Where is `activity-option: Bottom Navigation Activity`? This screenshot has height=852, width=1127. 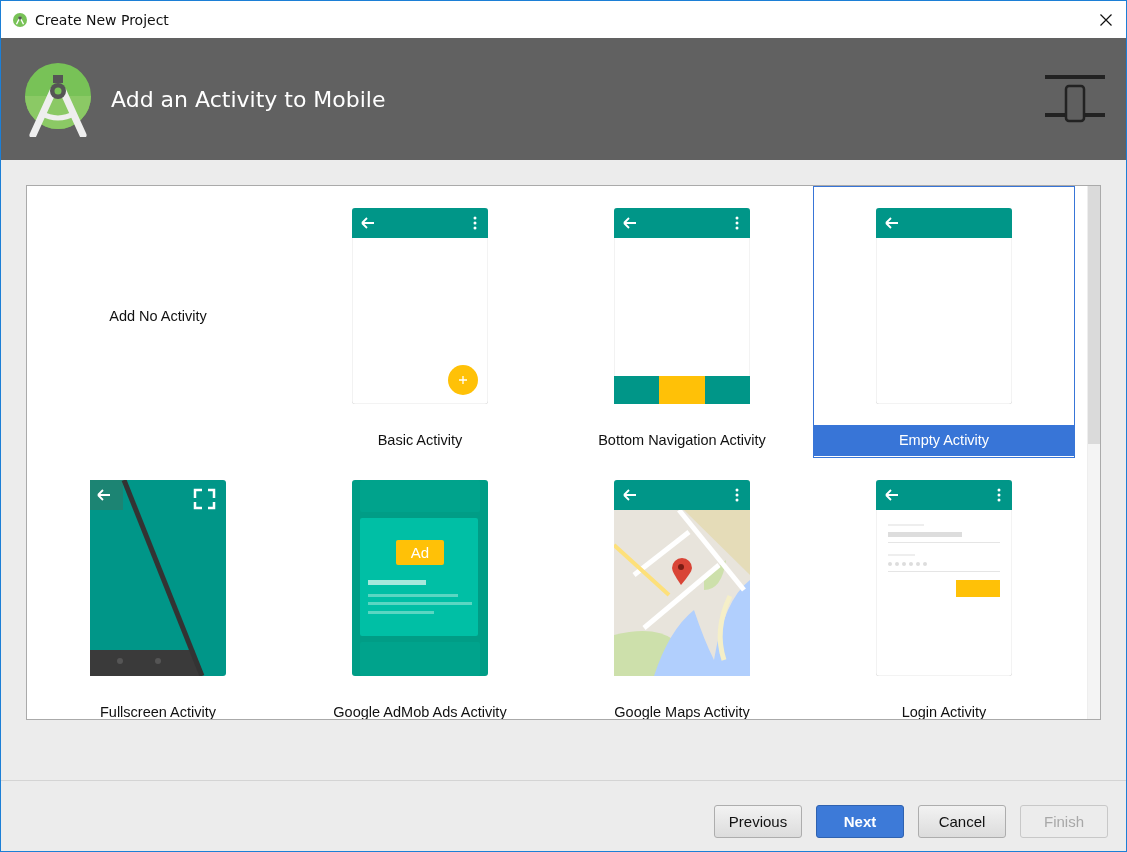 activity-option: Bottom Navigation Activity is located at coordinates (682, 322).